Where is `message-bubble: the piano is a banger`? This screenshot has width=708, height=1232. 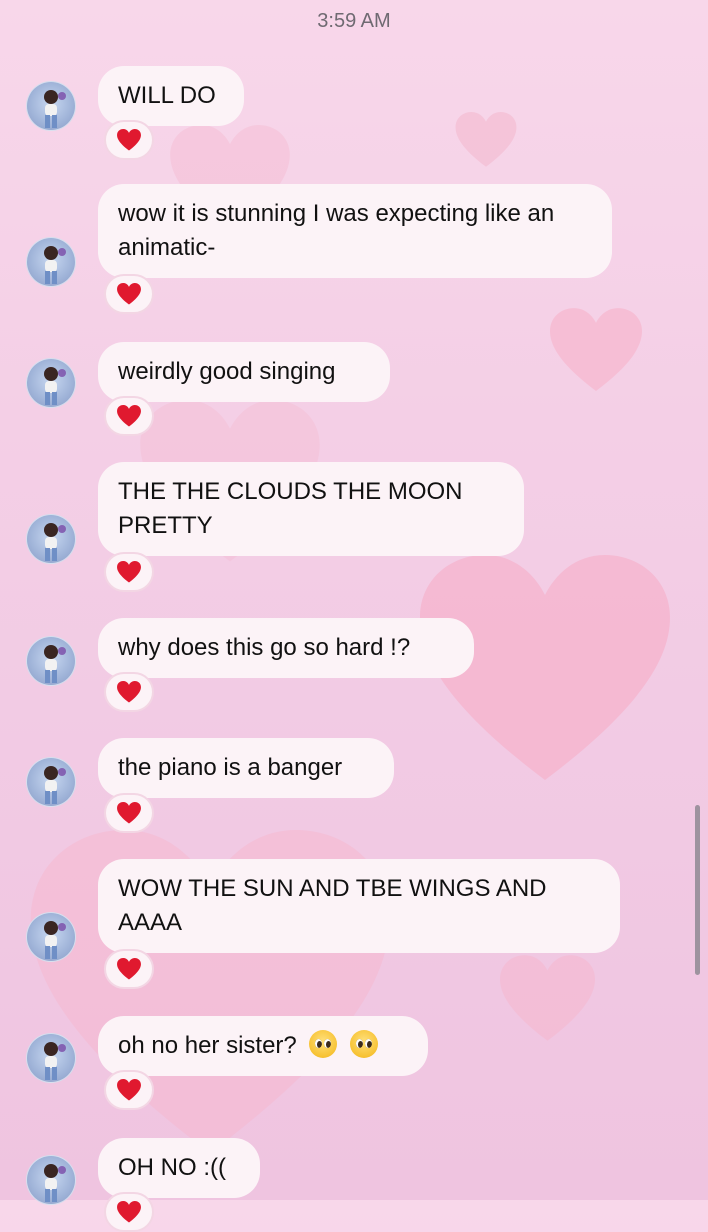
message-bubble: the piano is a banger is located at coordinates (246, 768).